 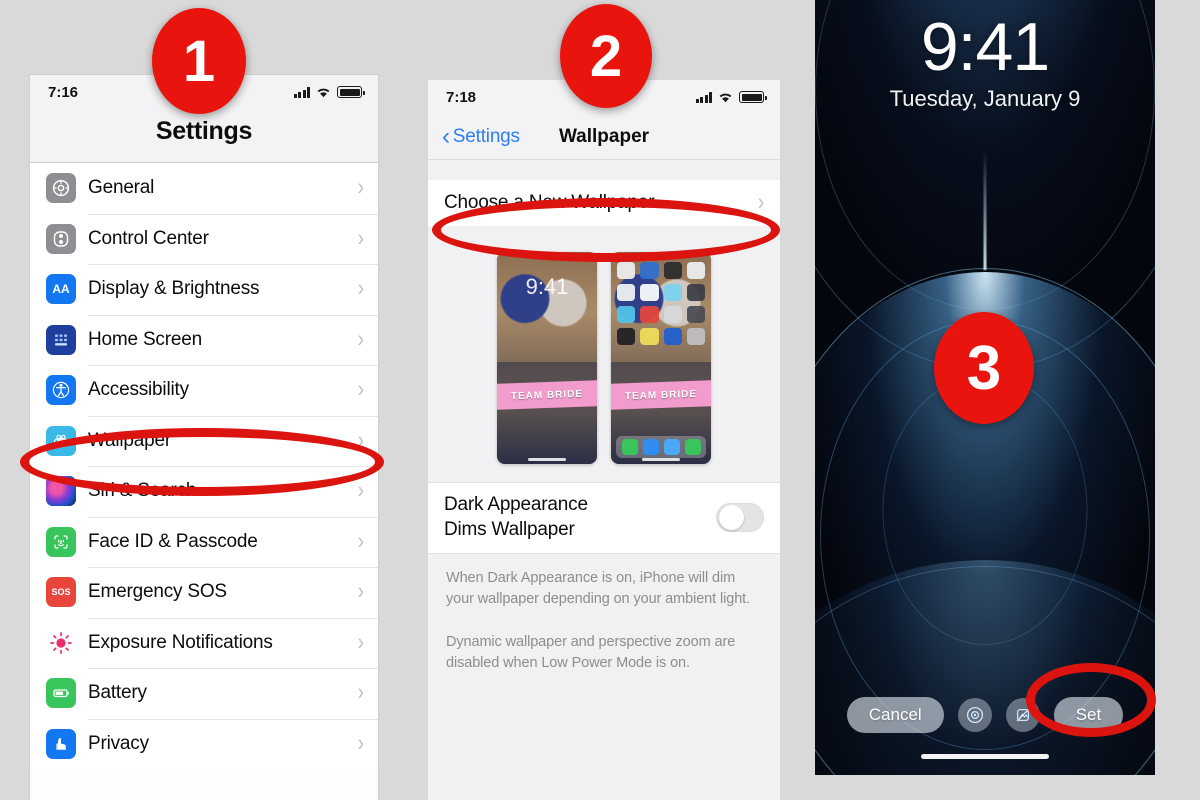 I want to click on page-title: Settings, so click(x=204, y=131).